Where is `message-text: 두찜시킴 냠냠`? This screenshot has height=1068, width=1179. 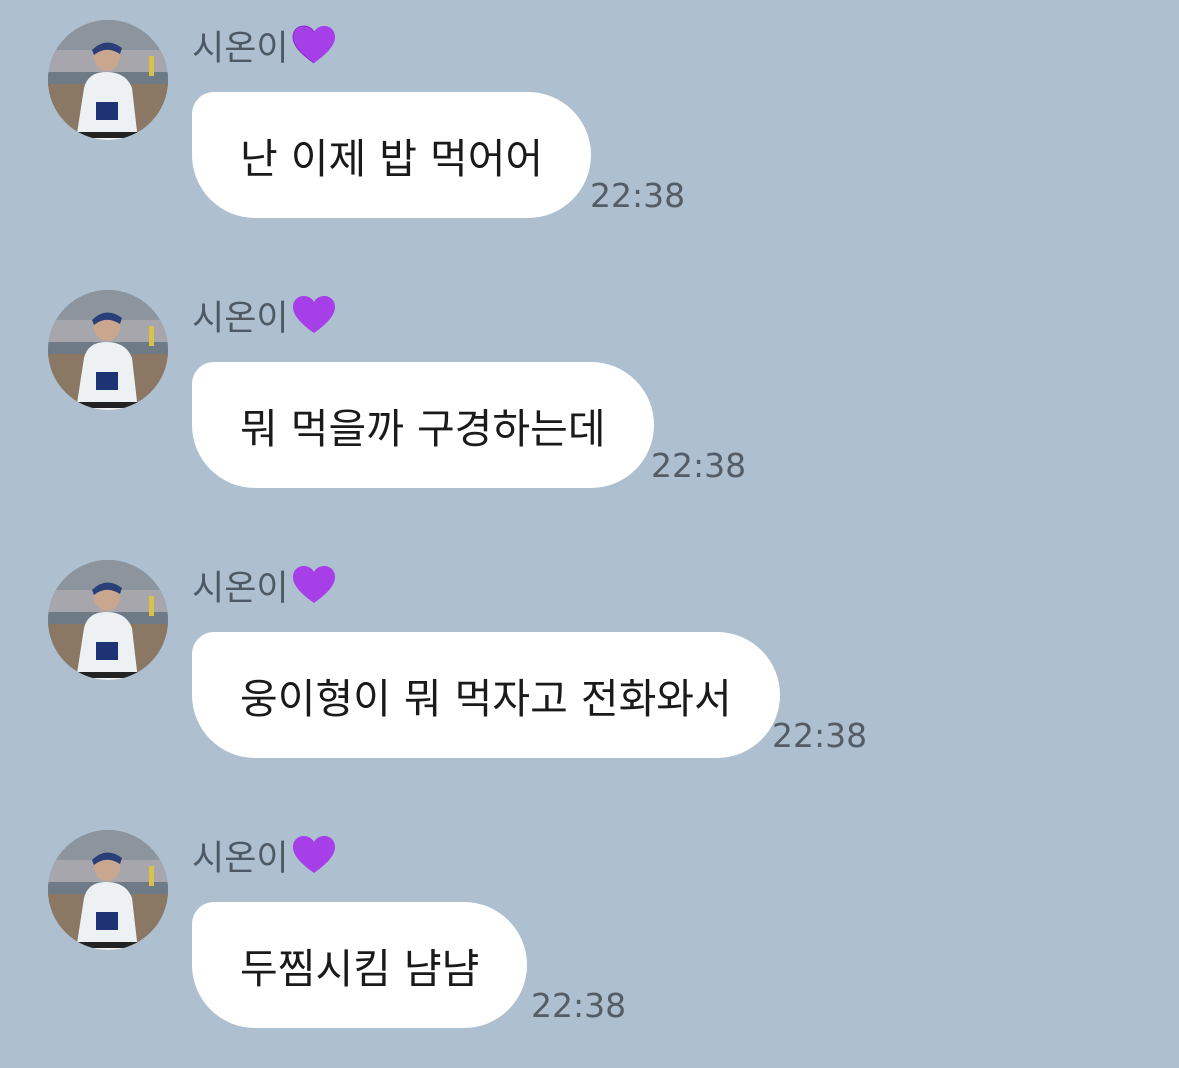 message-text: 두찜시킴 냠냠 is located at coordinates (360, 969).